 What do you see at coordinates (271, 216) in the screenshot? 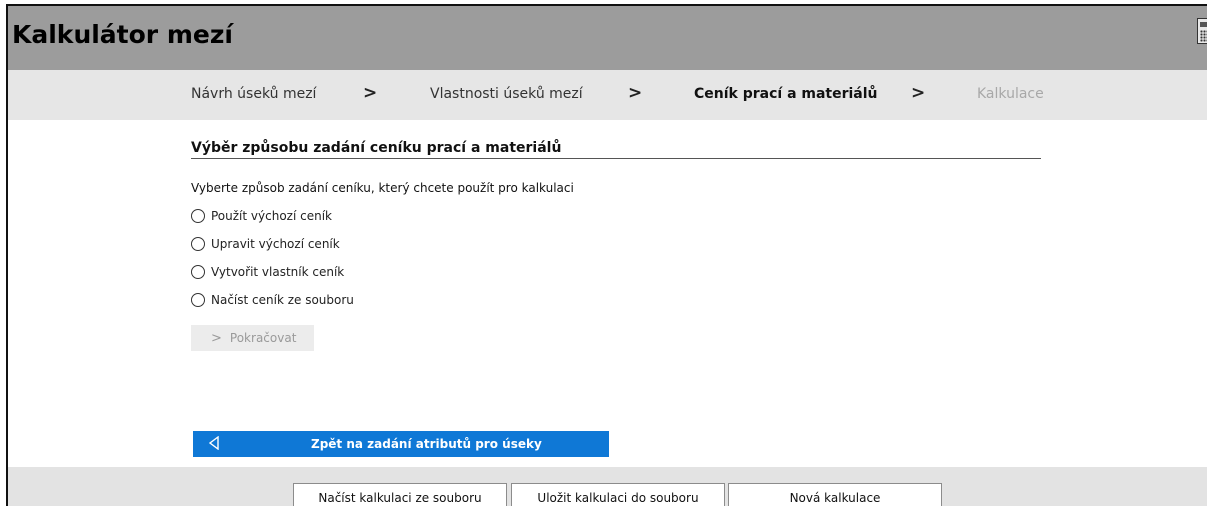
I see `radio-label: Použít výchozí ceník` at bounding box center [271, 216].